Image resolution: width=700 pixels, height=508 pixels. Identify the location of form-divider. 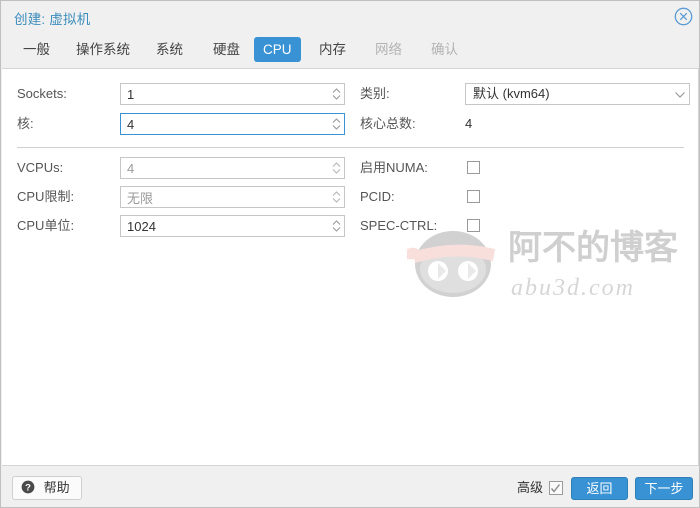
(350, 147).